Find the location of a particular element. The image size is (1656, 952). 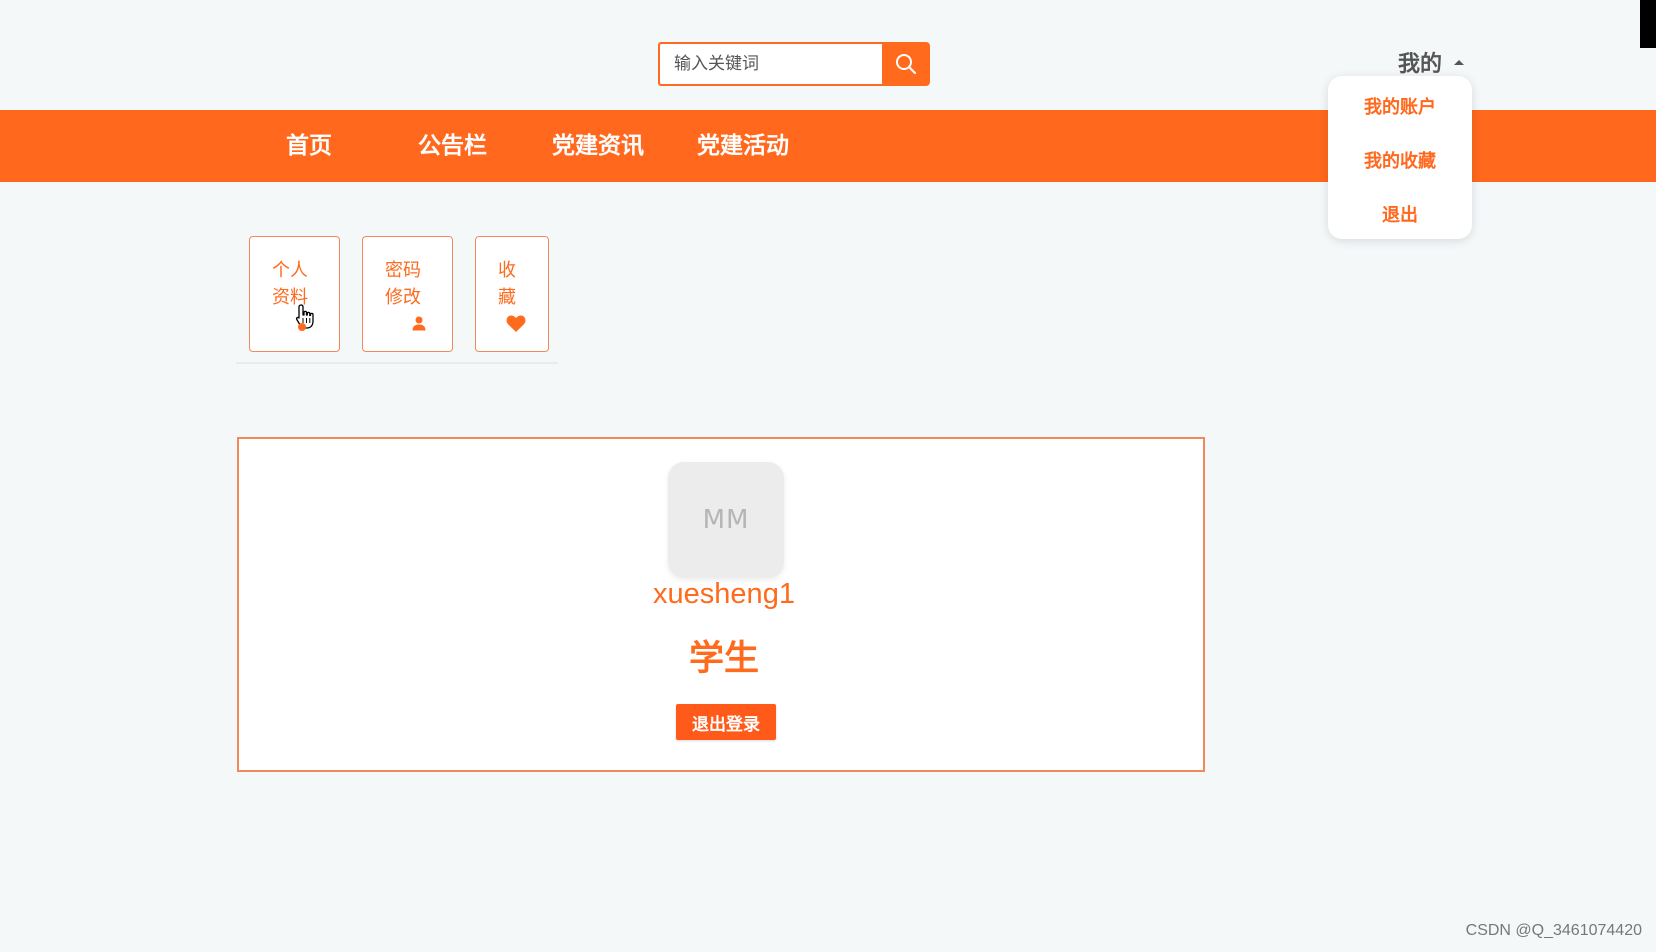

window-corner is located at coordinates (1648, 24).